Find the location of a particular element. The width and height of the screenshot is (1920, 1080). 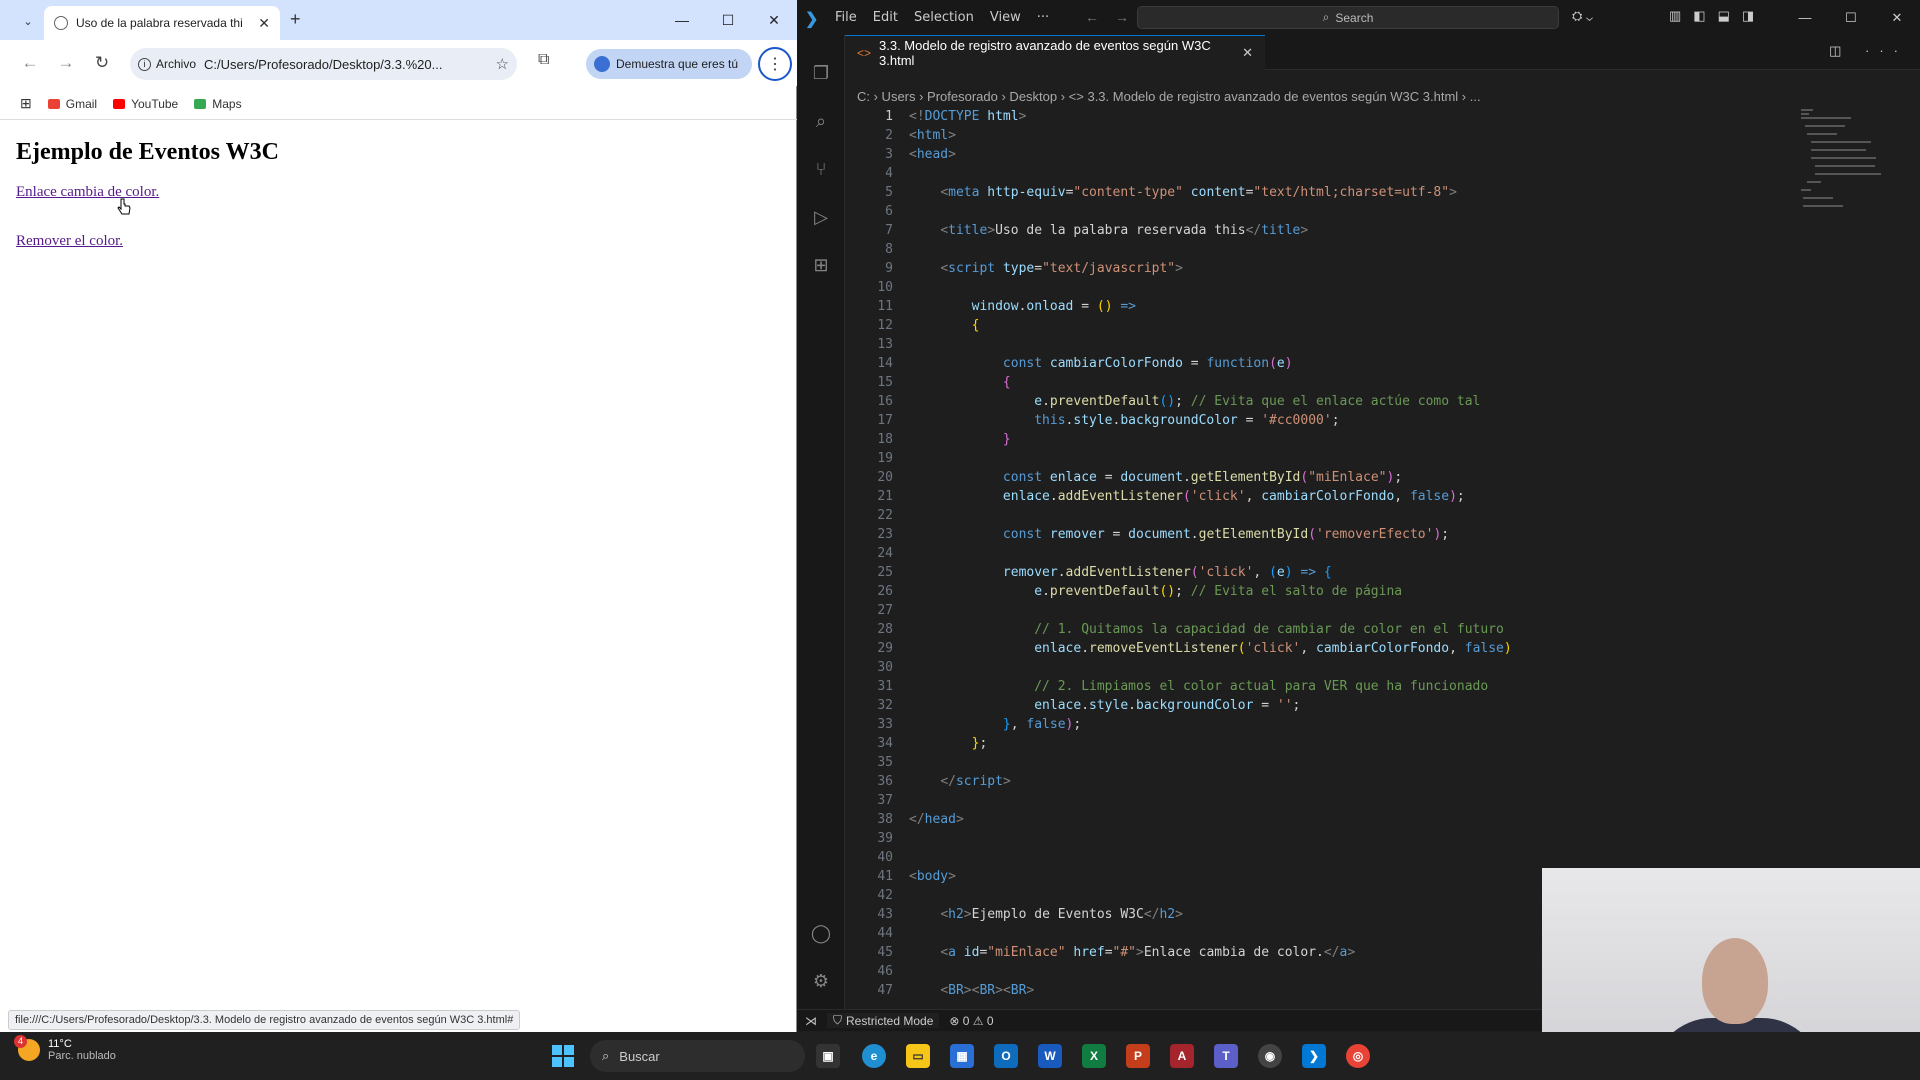

bookmarks-bar: ⊞ Gmail YouTube Maps is located at coordinates (398, 104).